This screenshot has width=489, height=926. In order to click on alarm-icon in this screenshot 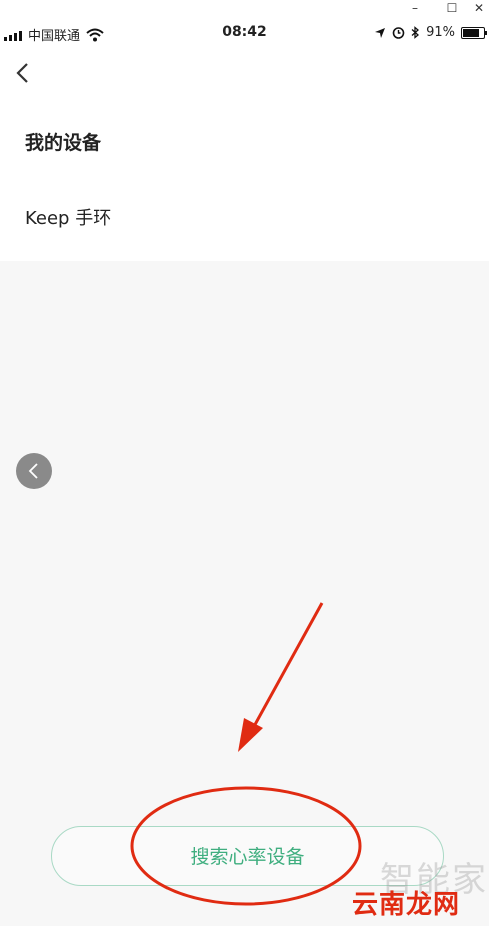, I will do `click(398, 33)`.